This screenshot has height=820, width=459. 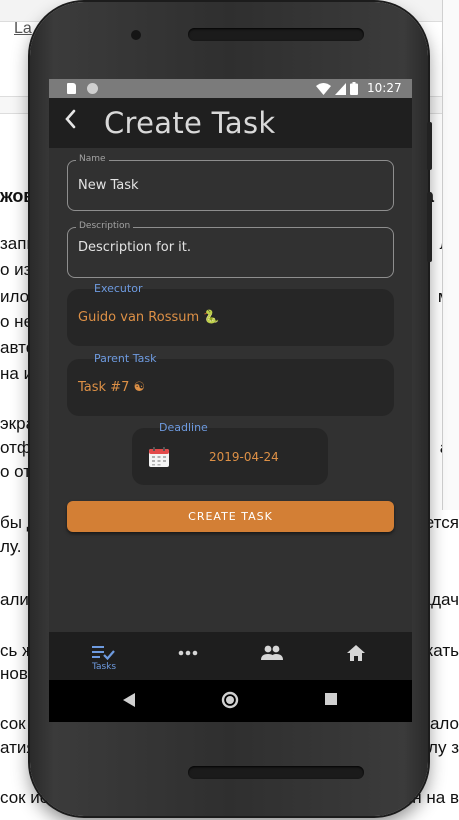 I want to click on description-field-value: Description for it., so click(x=134, y=247).